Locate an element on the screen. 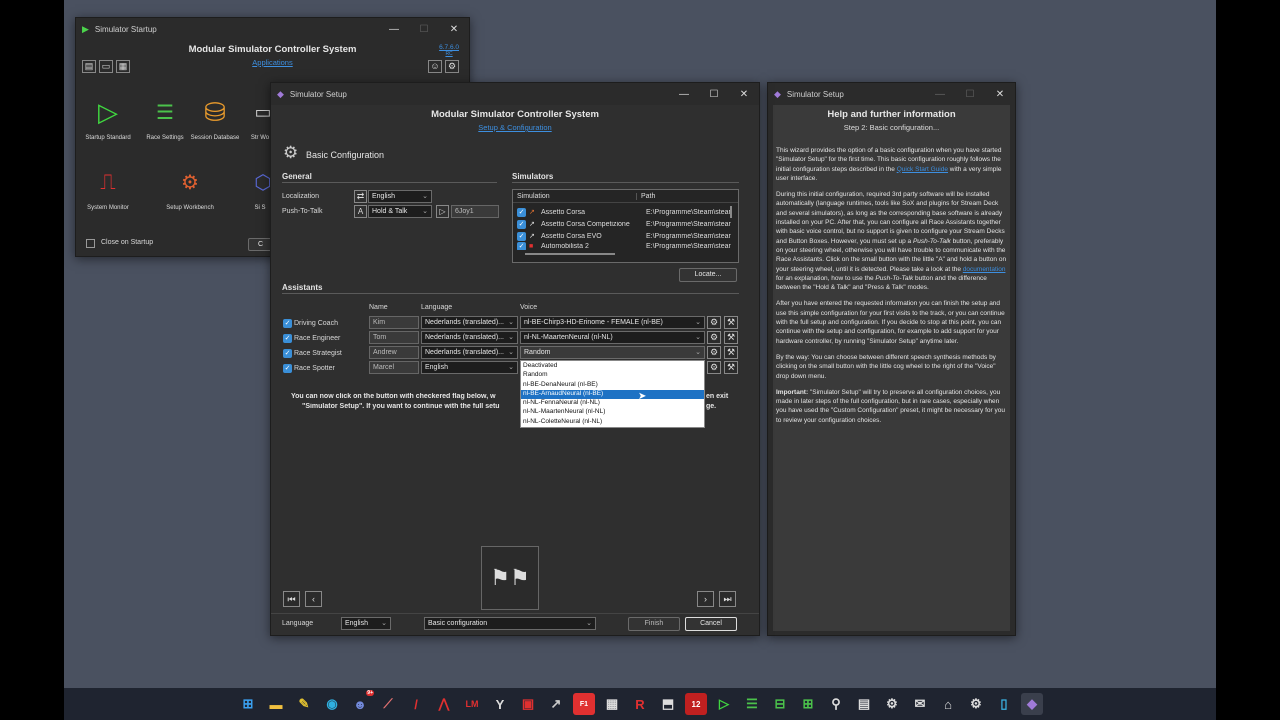 This screenshot has height=720, width=1280. app-session-database: ⛁ Session Database is located at coordinates (215, 117).